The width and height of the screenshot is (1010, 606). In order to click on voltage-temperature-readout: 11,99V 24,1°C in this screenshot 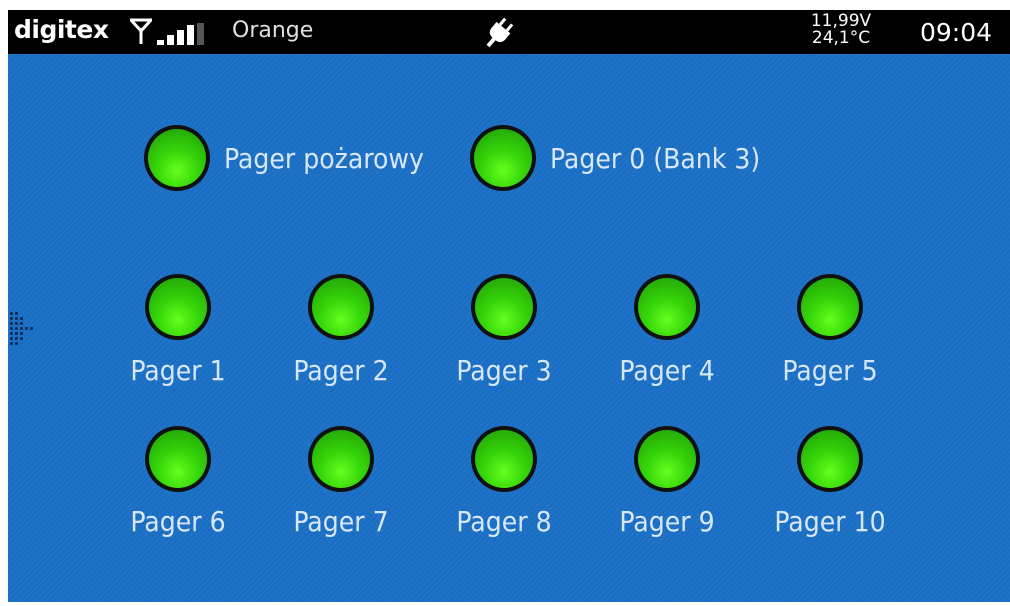, I will do `click(841, 28)`.